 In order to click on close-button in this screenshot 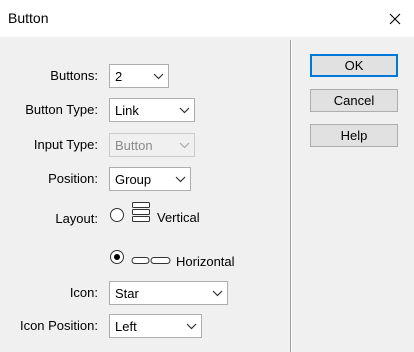, I will do `click(395, 18)`.